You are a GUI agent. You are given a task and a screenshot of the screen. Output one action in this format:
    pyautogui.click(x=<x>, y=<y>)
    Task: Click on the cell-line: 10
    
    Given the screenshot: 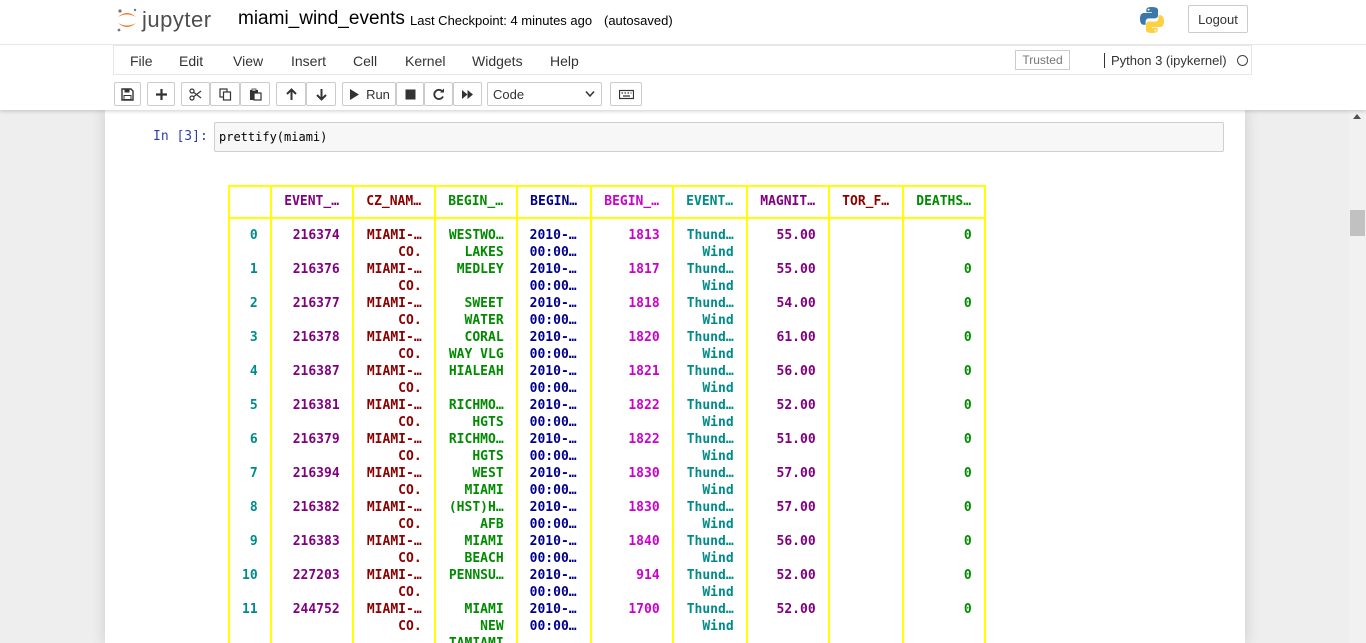 What is the action you would take?
    pyautogui.click(x=250, y=575)
    